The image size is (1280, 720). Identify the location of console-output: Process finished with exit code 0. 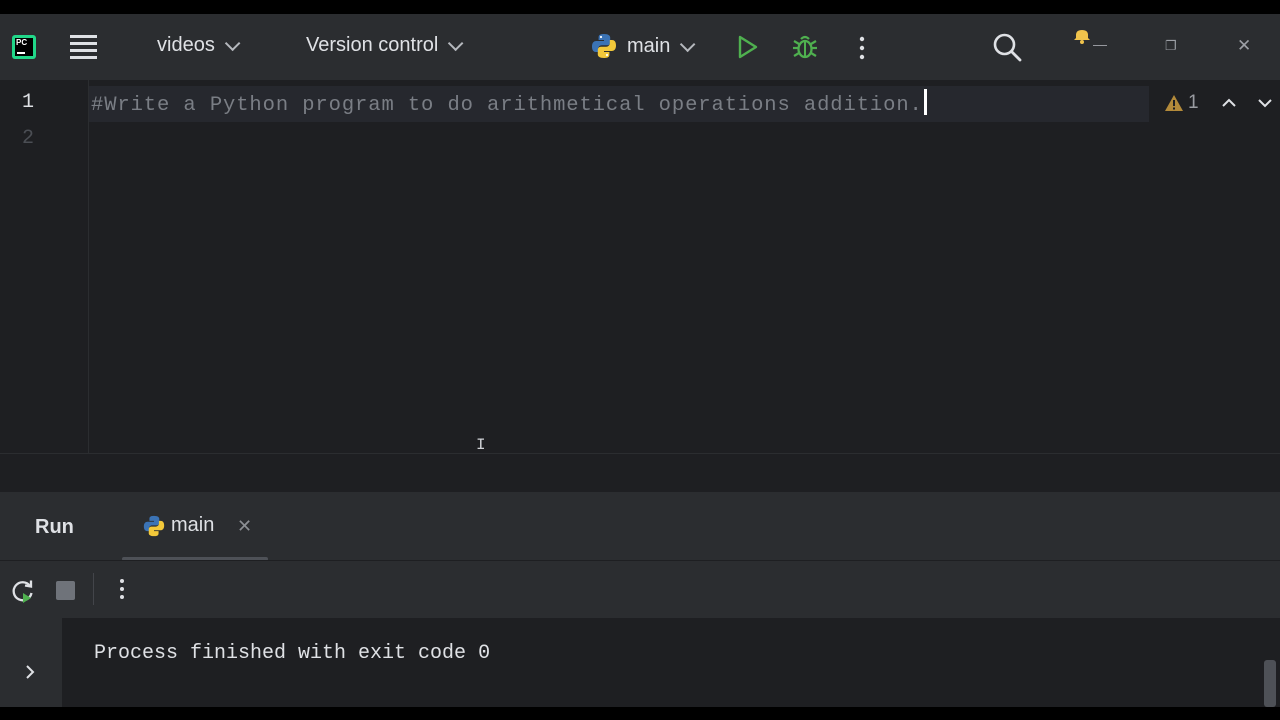
(292, 653).